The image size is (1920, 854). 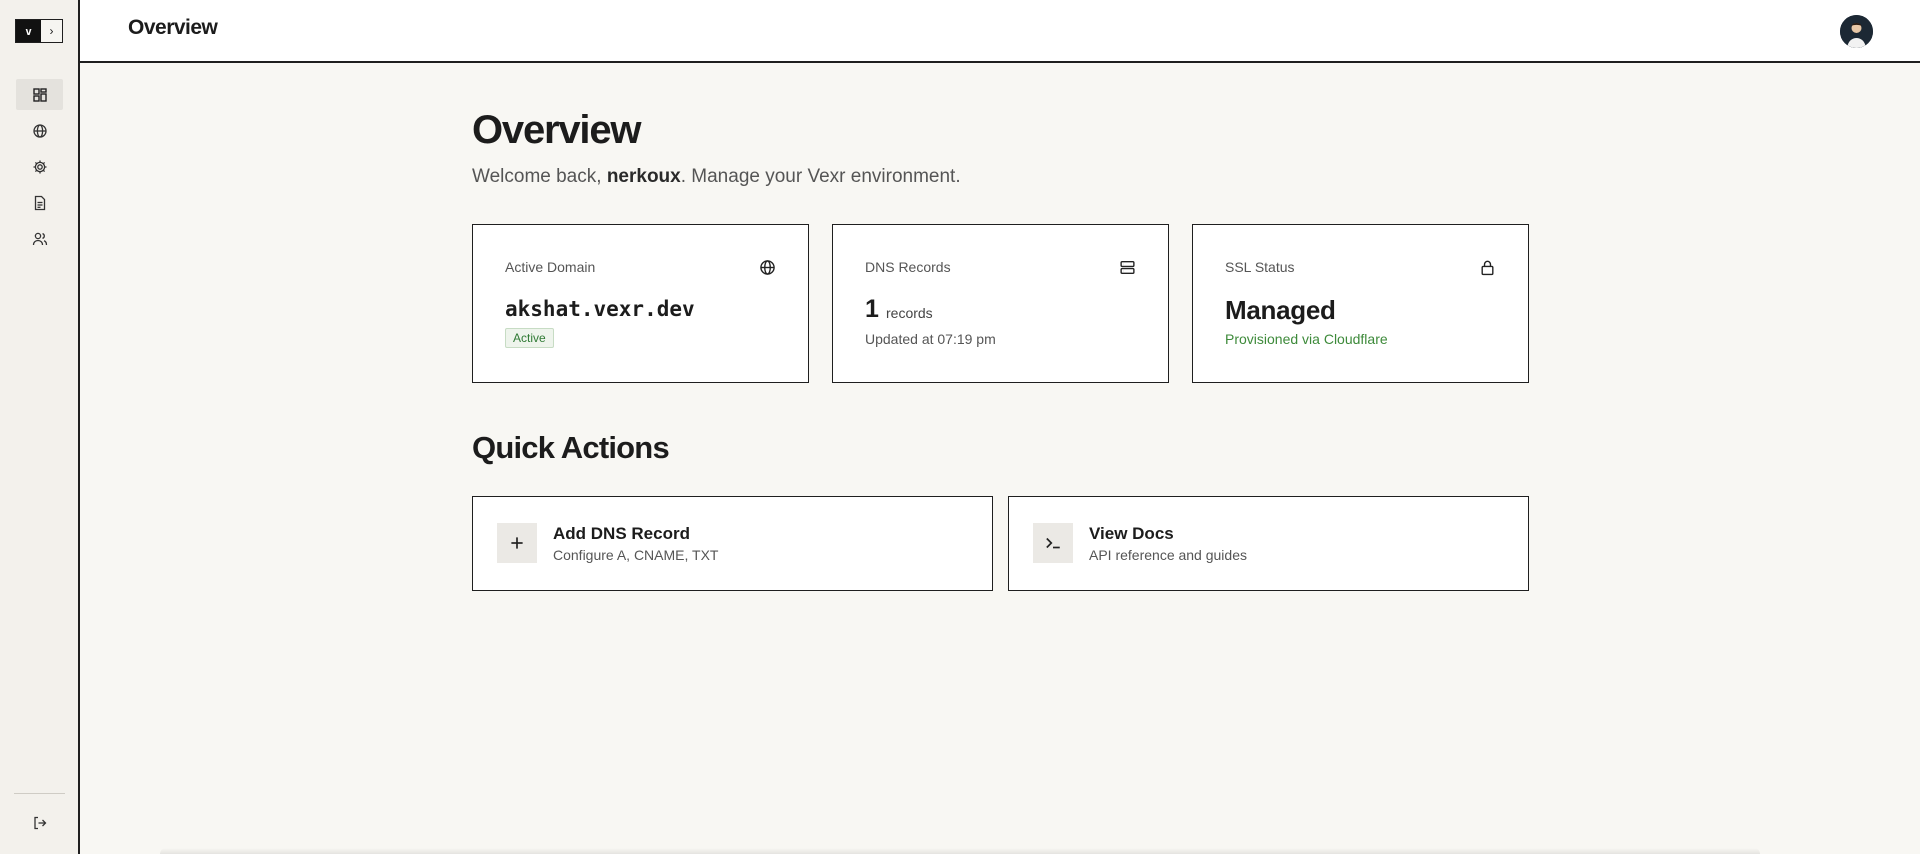 I want to click on sidebar-item-domains, so click(x=39, y=130).